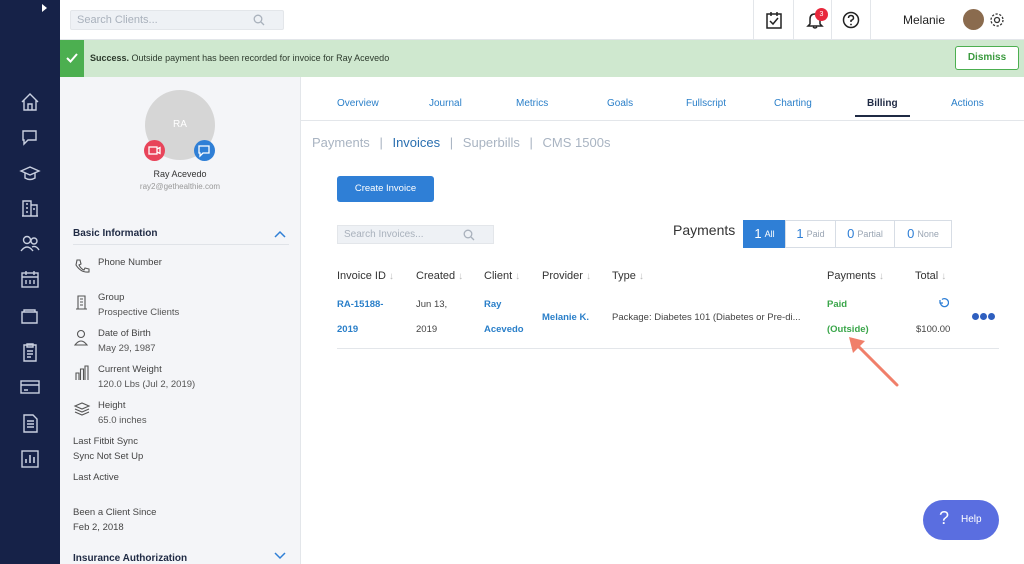 This screenshot has height=564, width=1024. I want to click on tab-billing: Billing, so click(882, 103).